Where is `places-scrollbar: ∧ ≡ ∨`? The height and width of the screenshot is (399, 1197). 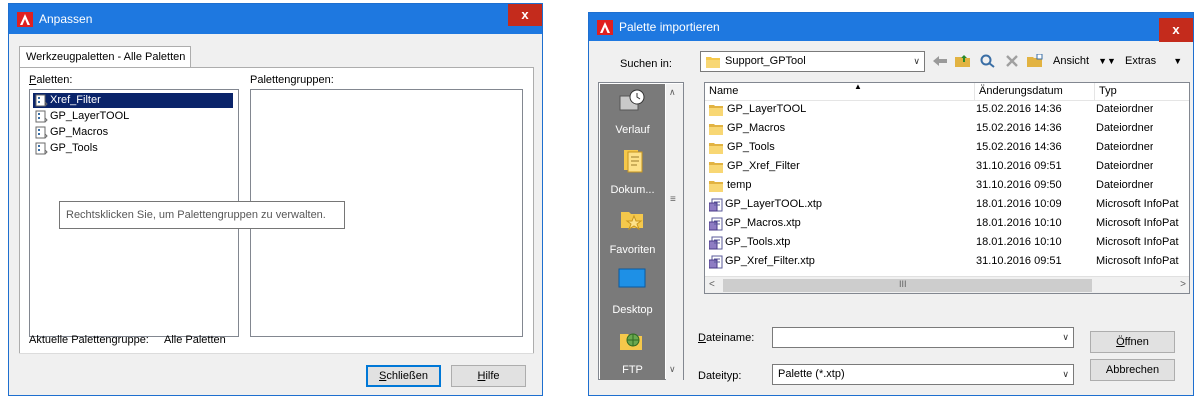 places-scrollbar: ∧ ≡ ∨ is located at coordinates (674, 232).